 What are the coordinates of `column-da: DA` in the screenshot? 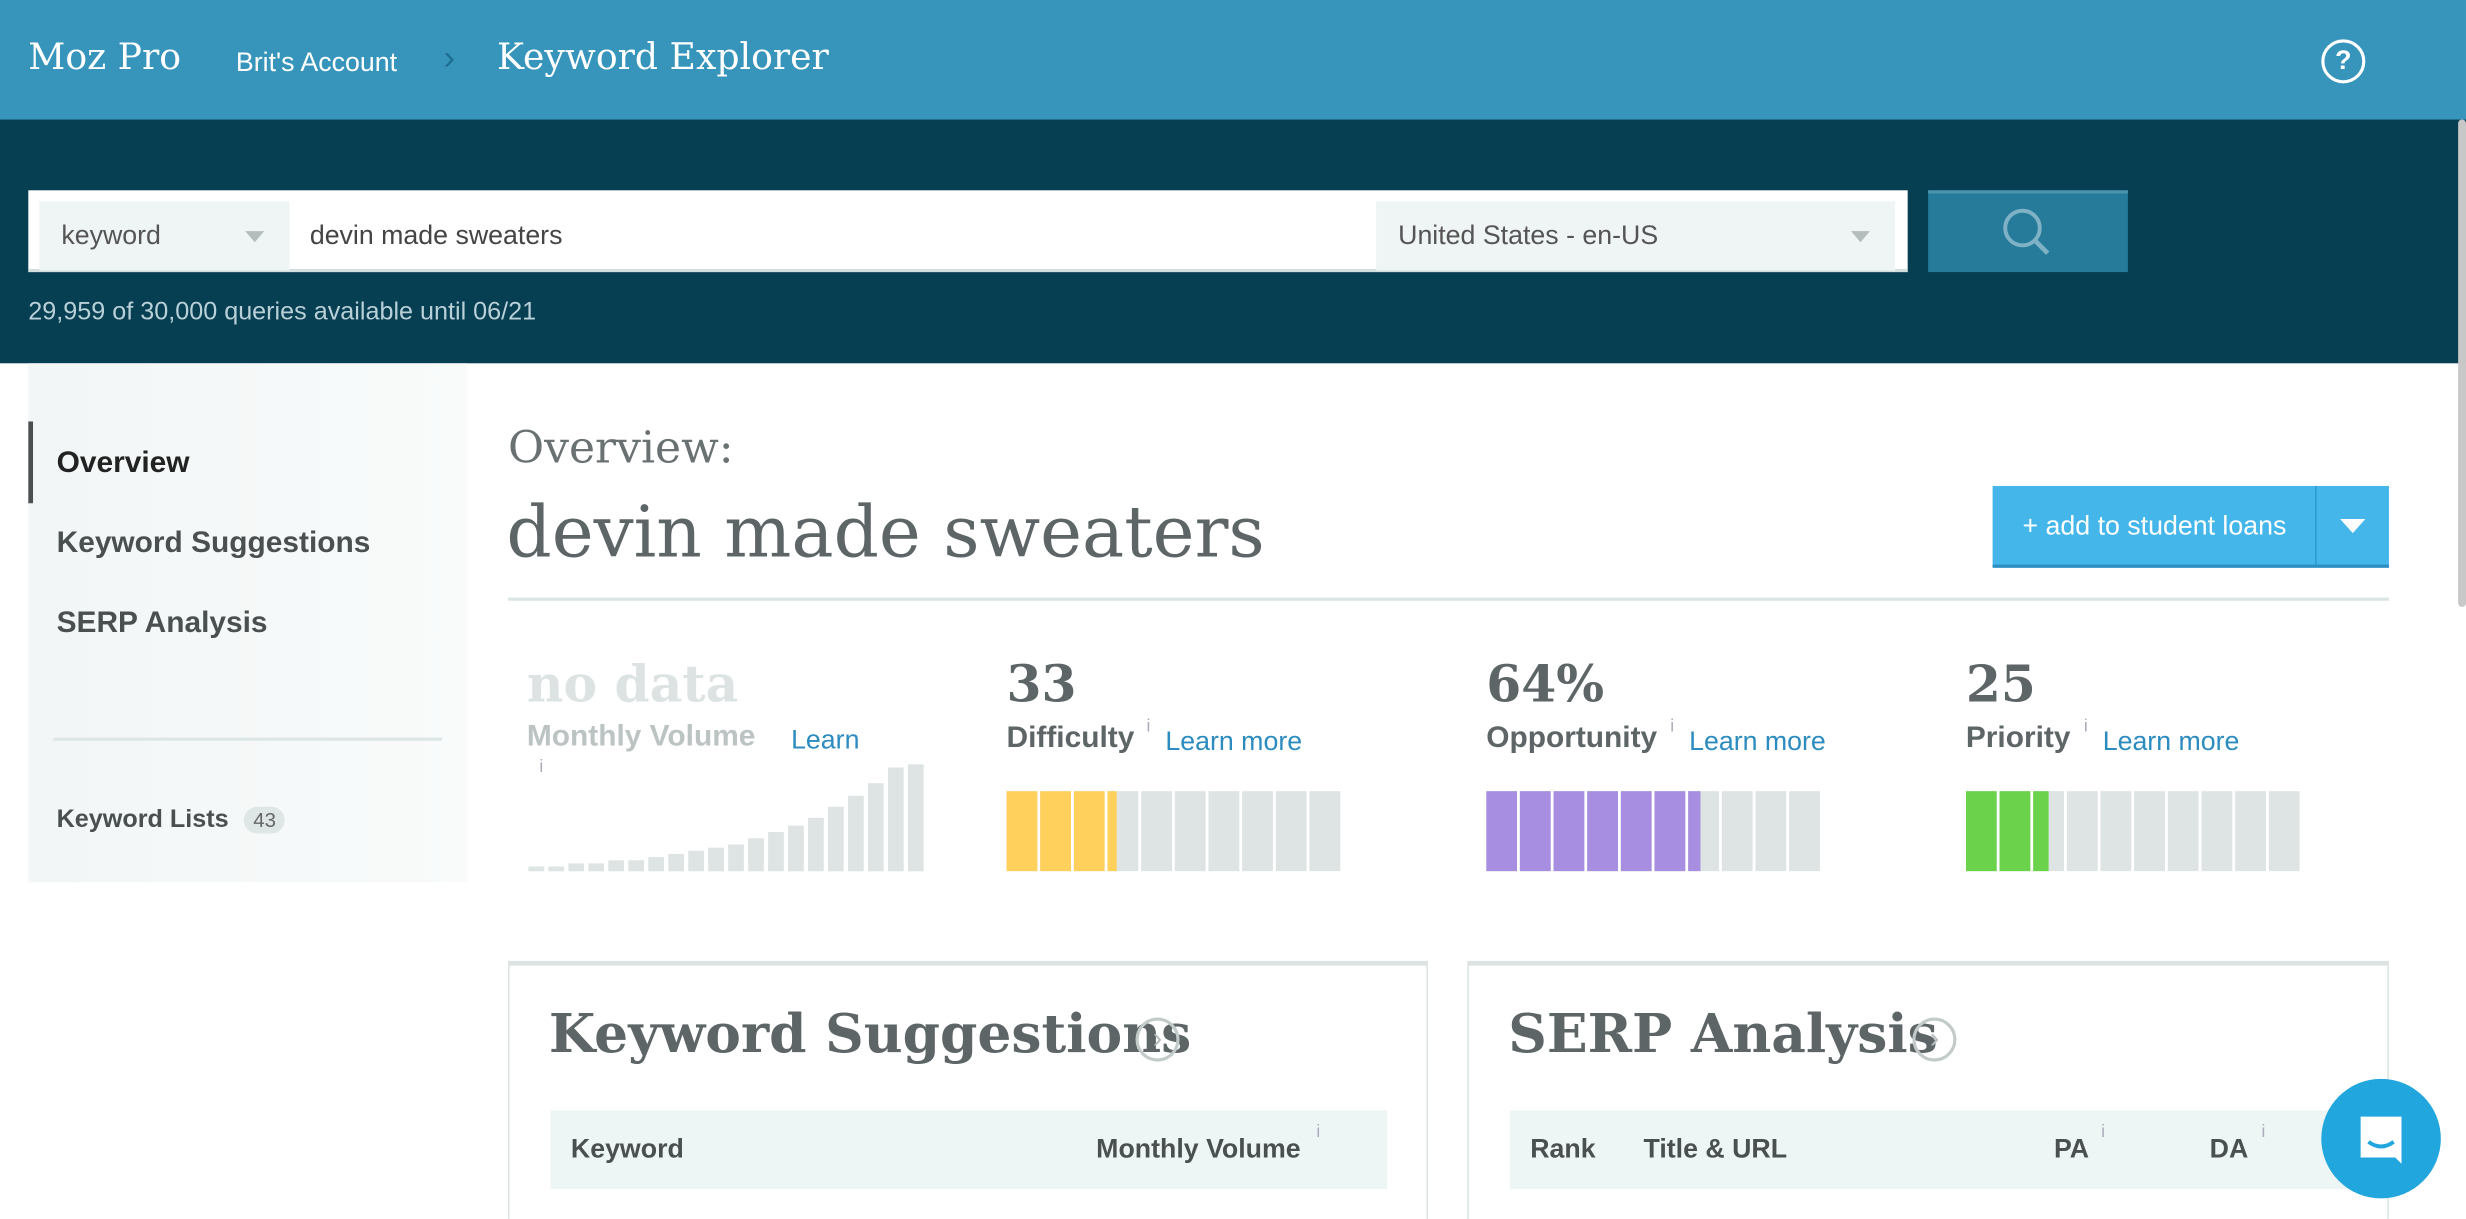 It's located at (2229, 1149).